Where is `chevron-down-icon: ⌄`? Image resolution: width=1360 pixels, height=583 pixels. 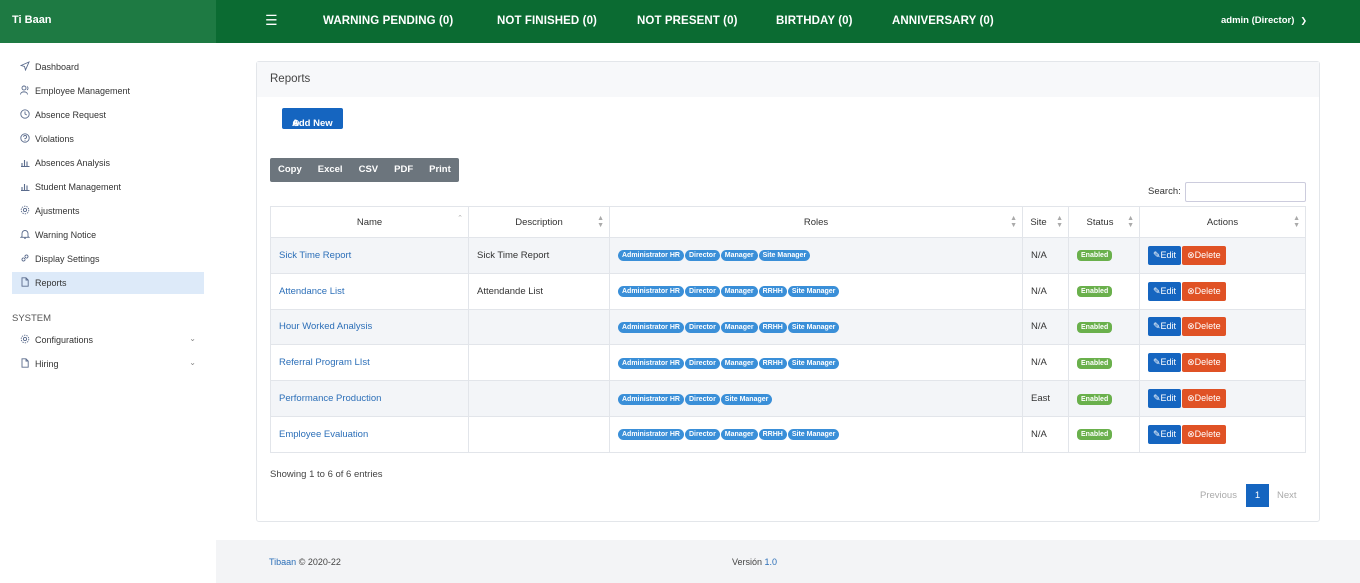 chevron-down-icon: ⌄ is located at coordinates (192, 362).